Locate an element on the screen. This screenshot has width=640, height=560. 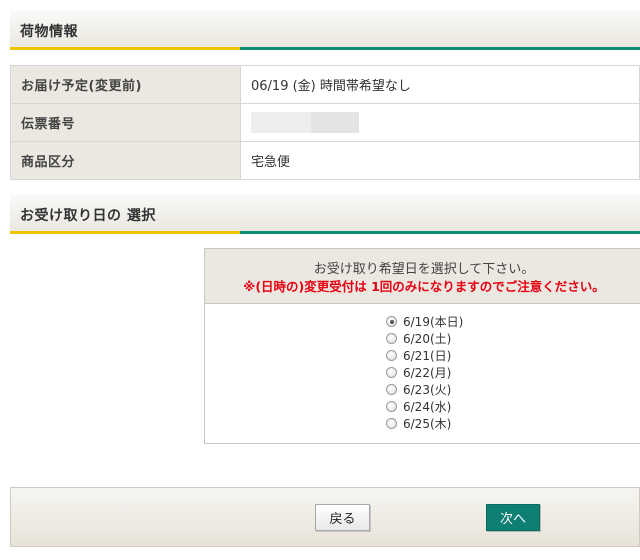
package-info-title: 荷物情報 is located at coordinates (49, 32).